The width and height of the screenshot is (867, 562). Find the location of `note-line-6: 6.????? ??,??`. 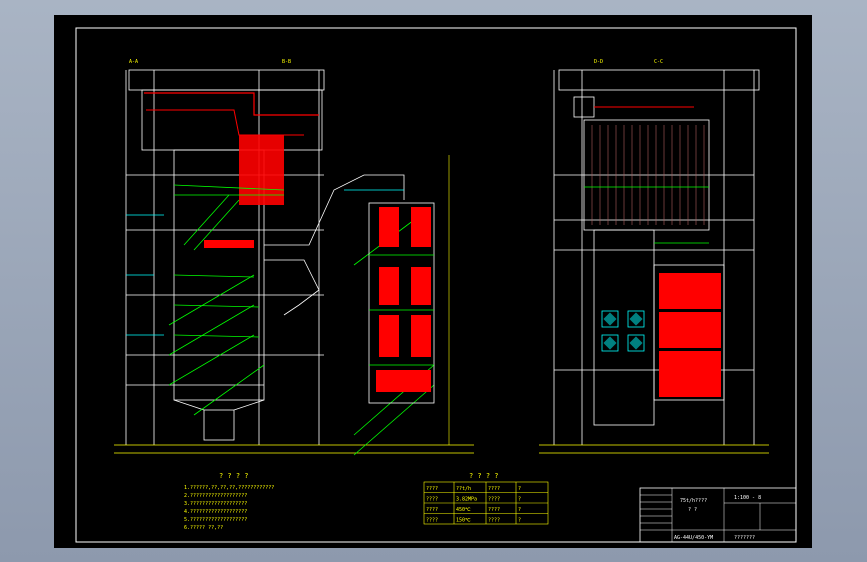

note-line-6: 6.????? ??,?? is located at coordinates (203, 528).